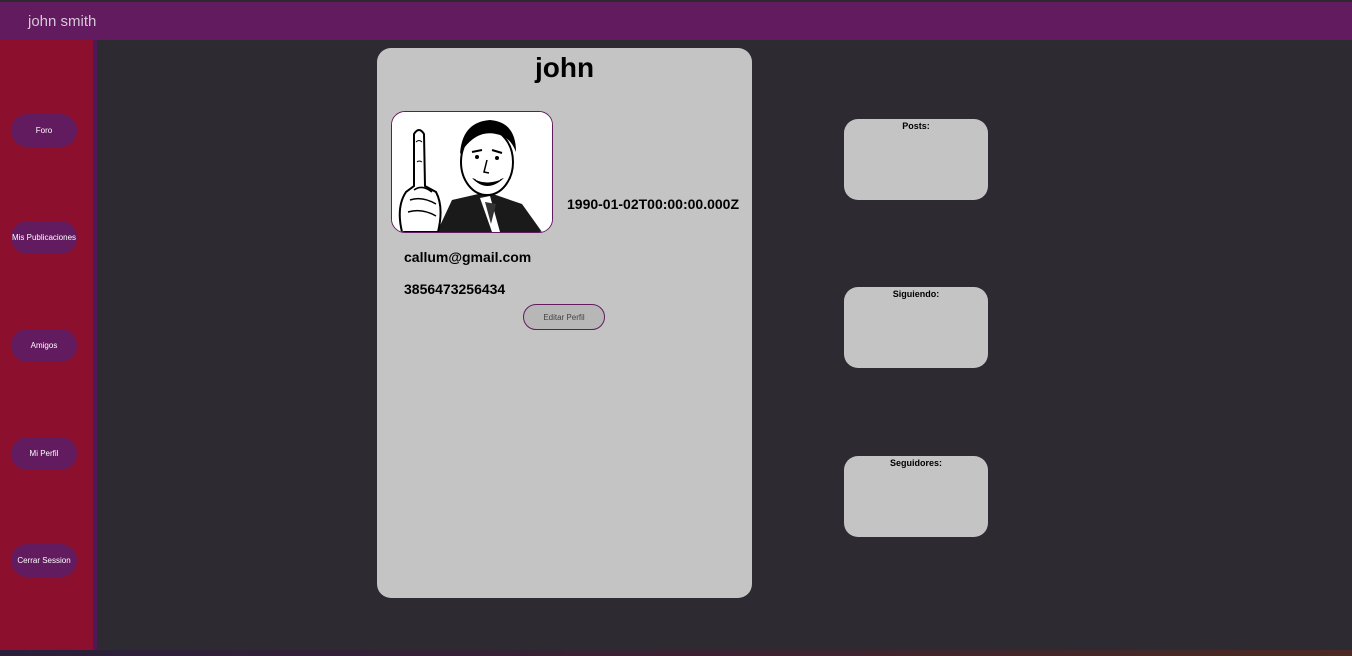  Describe the element at coordinates (916, 496) in the screenshot. I see `followers-panel: Seguidores:` at that location.